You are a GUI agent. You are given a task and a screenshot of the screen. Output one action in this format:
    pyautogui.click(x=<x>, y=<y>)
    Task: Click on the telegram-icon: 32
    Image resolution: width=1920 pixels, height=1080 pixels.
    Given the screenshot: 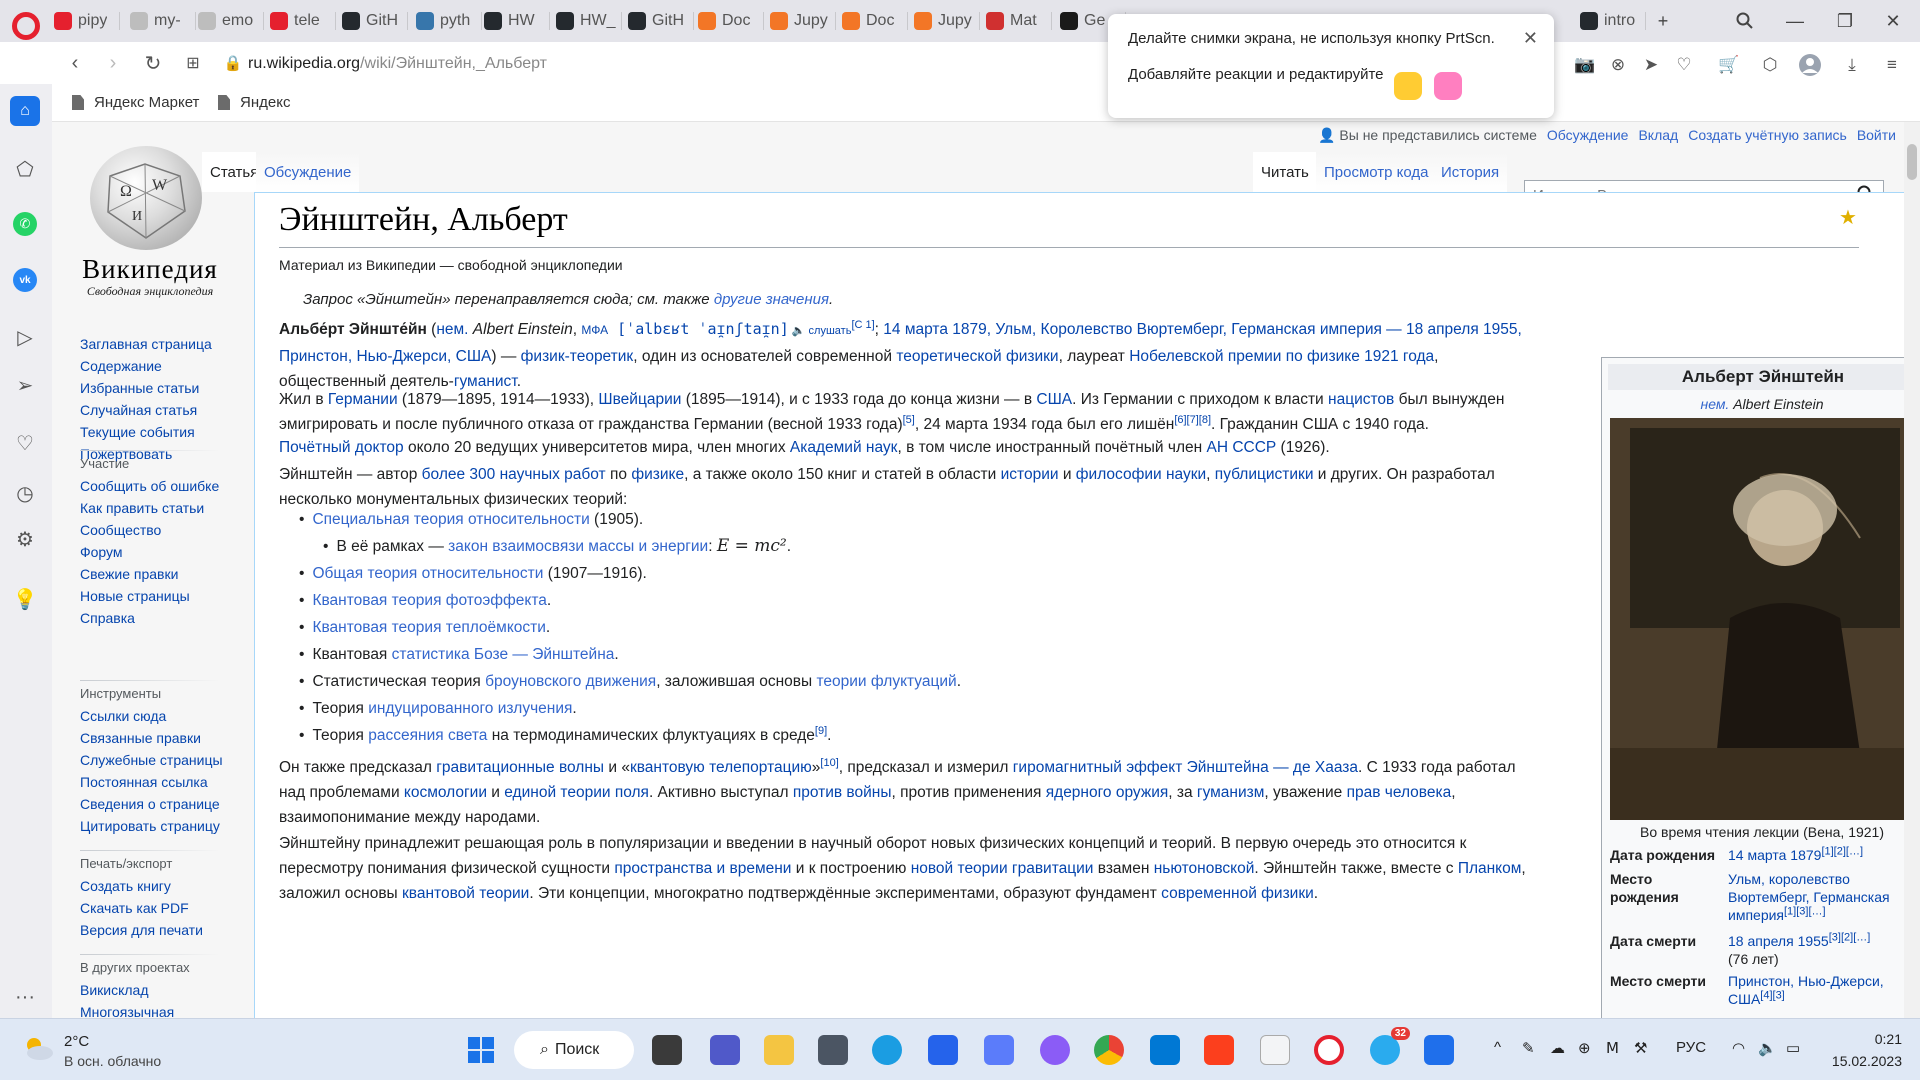 What is the action you would take?
    pyautogui.click(x=1390, y=1046)
    